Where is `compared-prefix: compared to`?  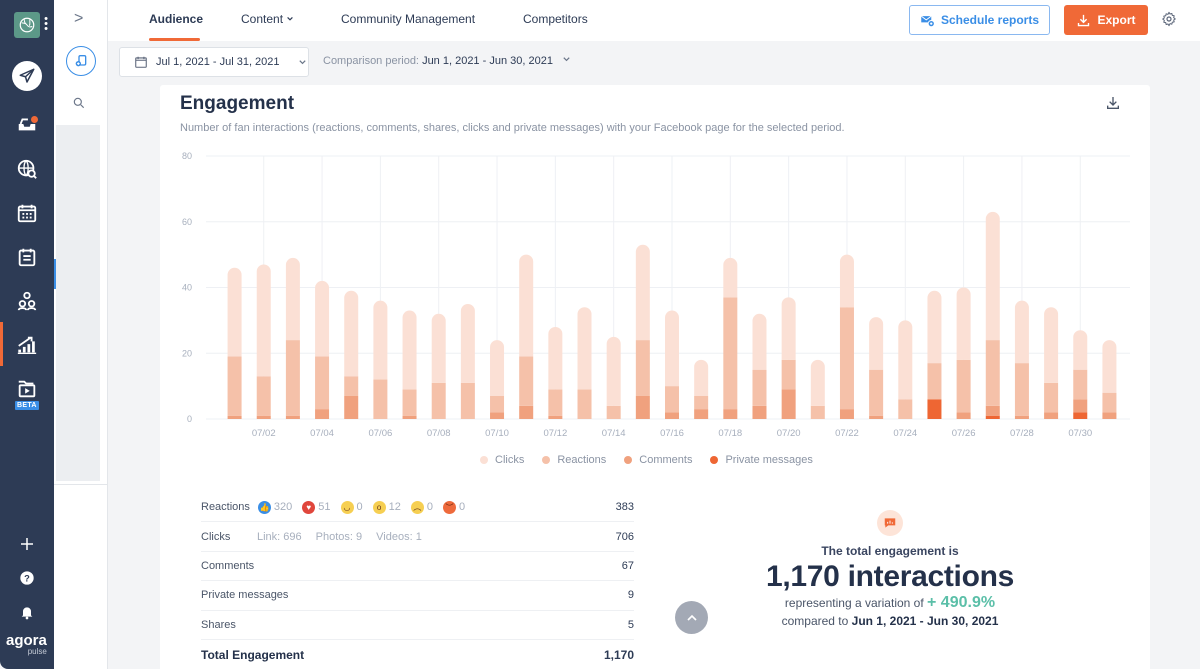
compared-prefix: compared to is located at coordinates (815, 621).